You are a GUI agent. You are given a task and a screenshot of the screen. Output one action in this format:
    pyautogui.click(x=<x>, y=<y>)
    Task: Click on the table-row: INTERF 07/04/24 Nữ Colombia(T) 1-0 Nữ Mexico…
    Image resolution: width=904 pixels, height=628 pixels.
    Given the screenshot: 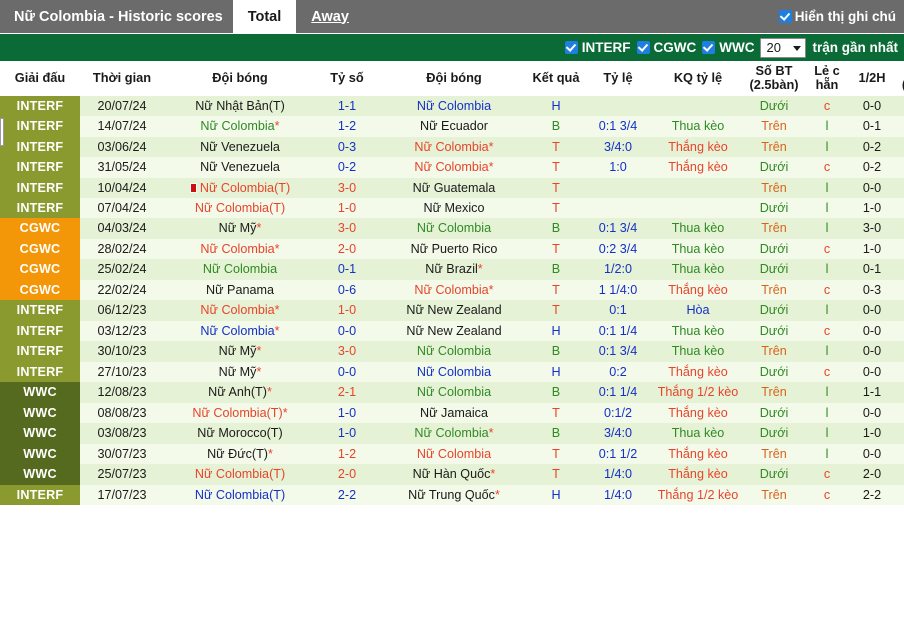 What is the action you would take?
    pyautogui.click(x=452, y=208)
    